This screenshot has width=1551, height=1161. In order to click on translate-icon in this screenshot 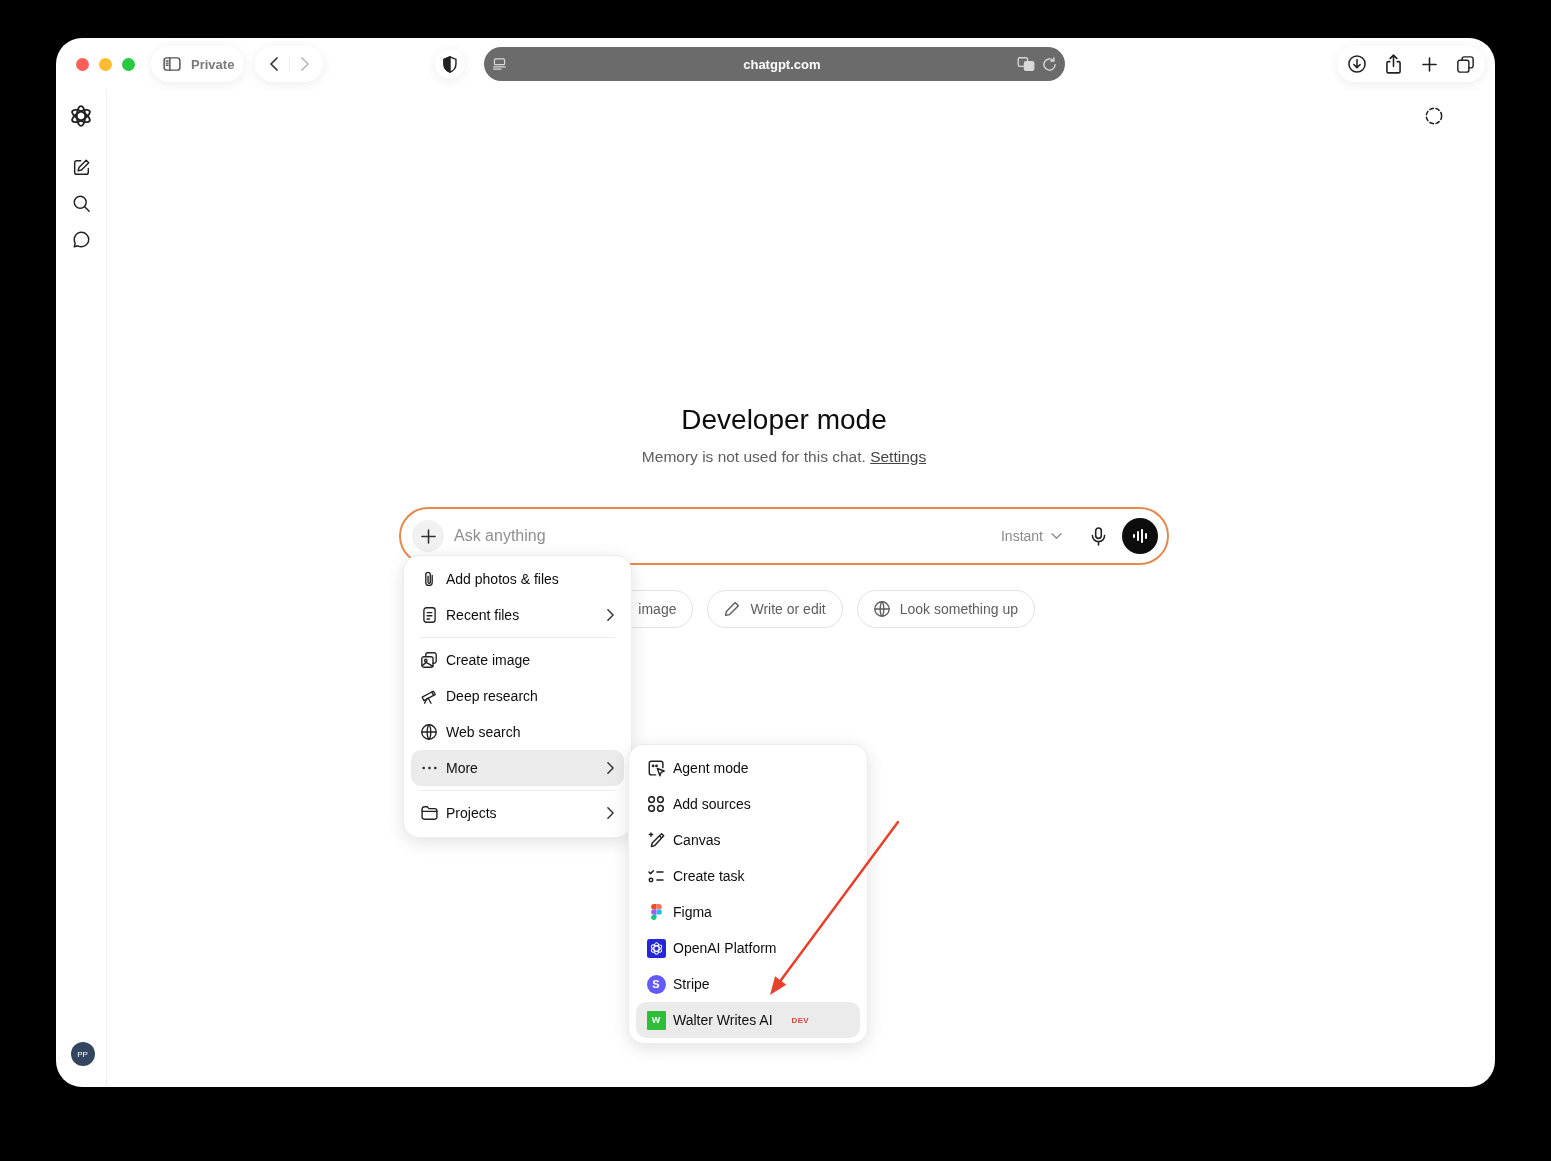, I will do `click(1026, 64)`.